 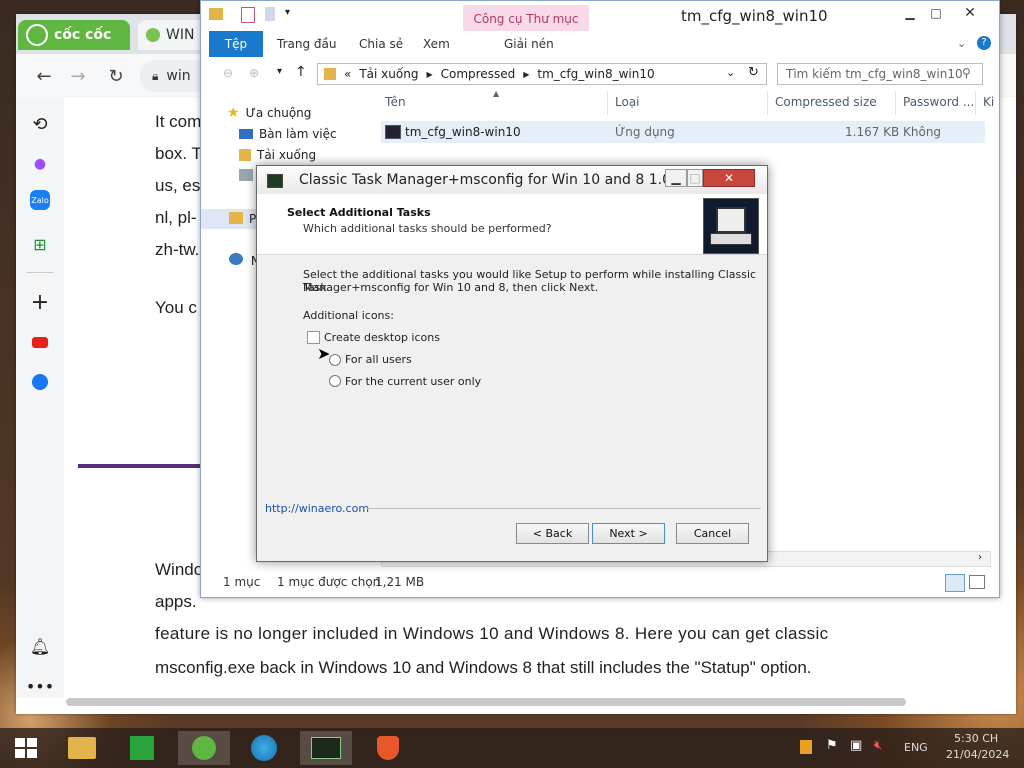 I want to click on more-icon: •••, so click(x=40, y=686).